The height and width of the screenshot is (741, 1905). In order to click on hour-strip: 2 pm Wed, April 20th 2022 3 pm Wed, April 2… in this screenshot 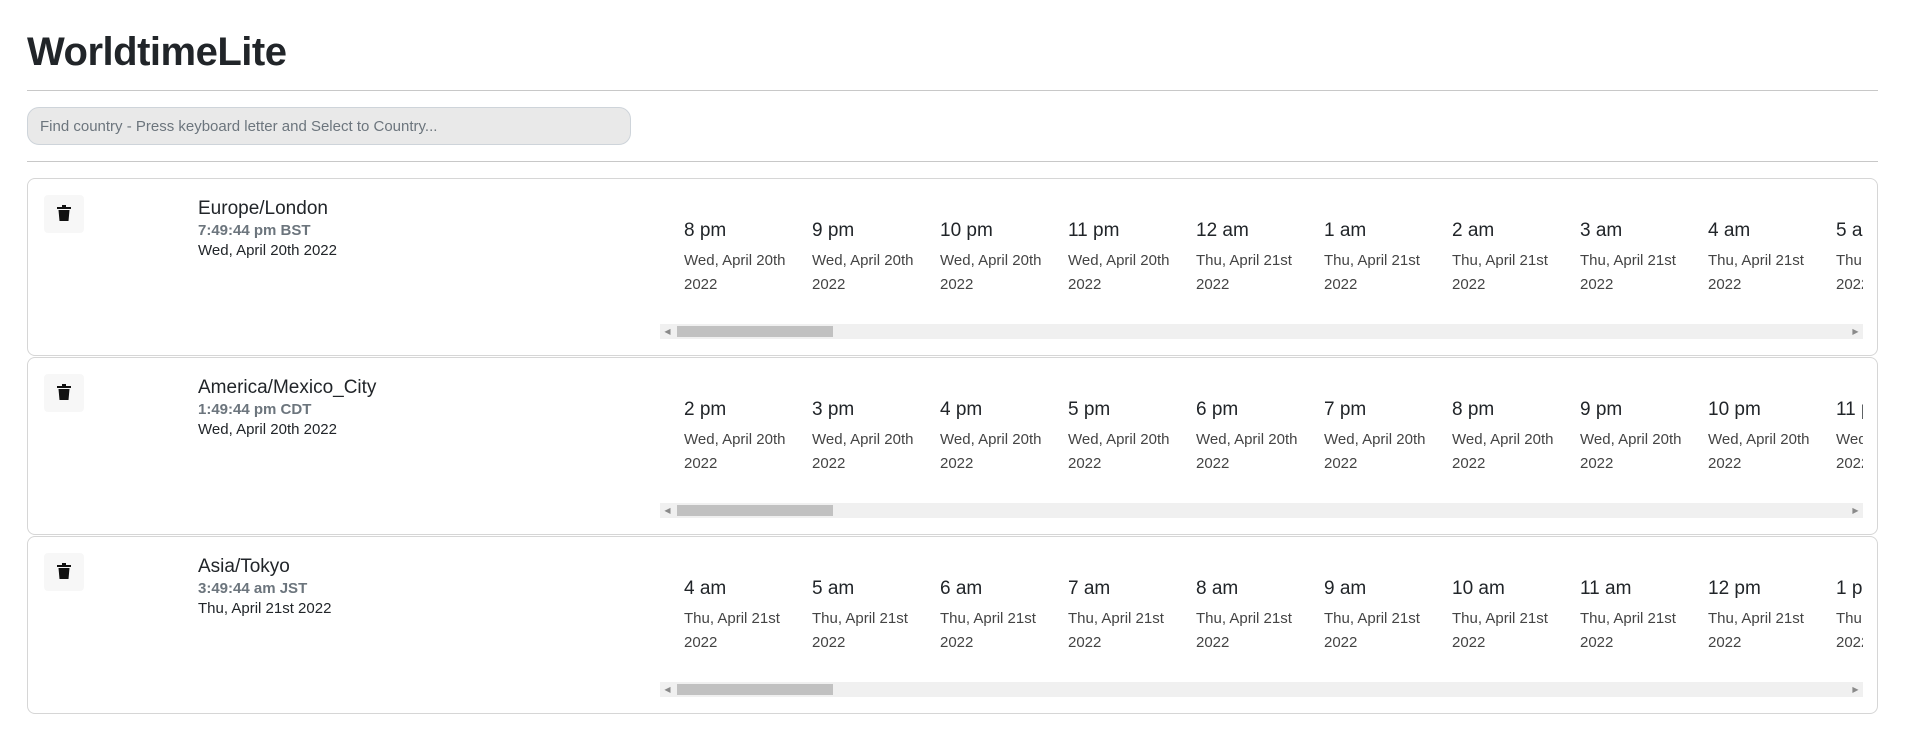, I will do `click(1273, 437)`.